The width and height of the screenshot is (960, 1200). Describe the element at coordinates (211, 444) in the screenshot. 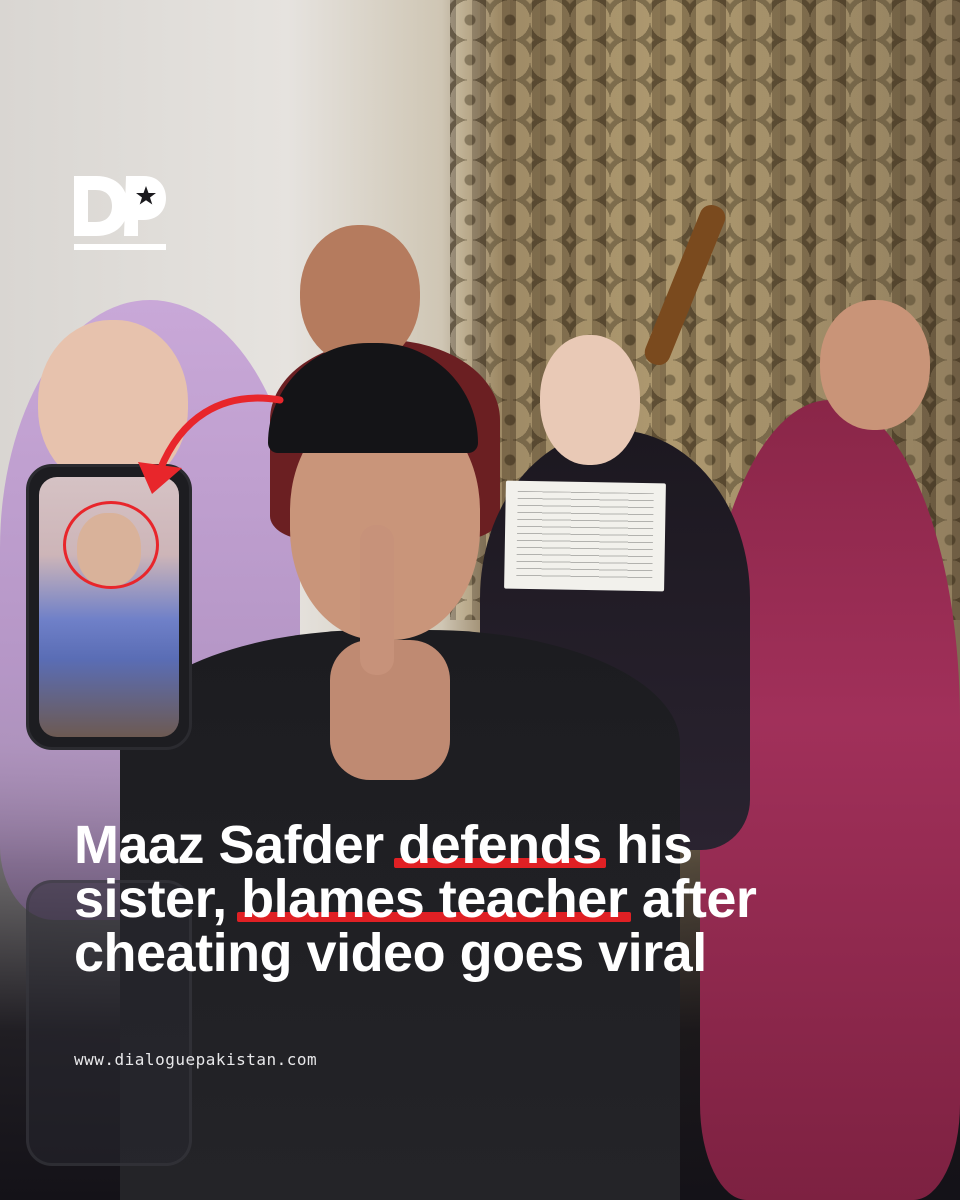

I see `curved-red-arrow-icon` at that location.